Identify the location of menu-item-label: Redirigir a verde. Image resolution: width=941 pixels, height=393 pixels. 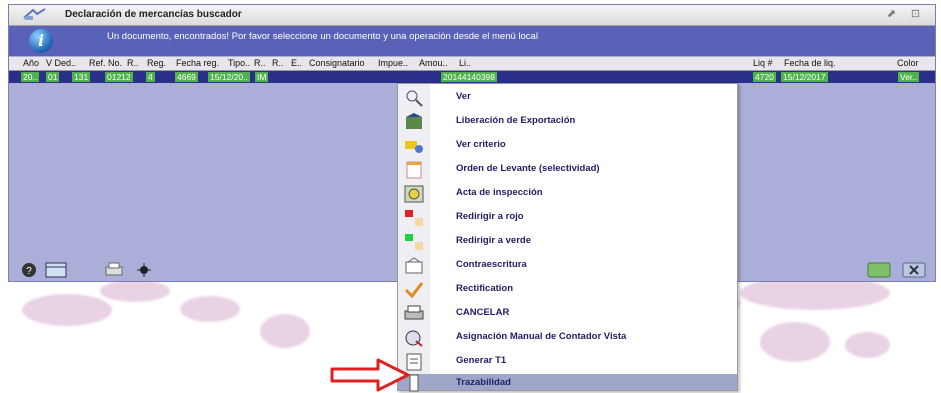
(493, 240).